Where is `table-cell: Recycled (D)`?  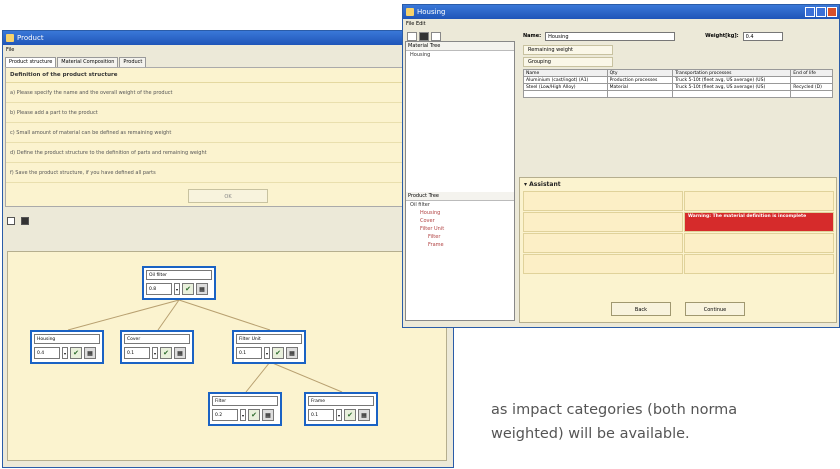
table-cell: Recycled (D) is located at coordinates (811, 87).